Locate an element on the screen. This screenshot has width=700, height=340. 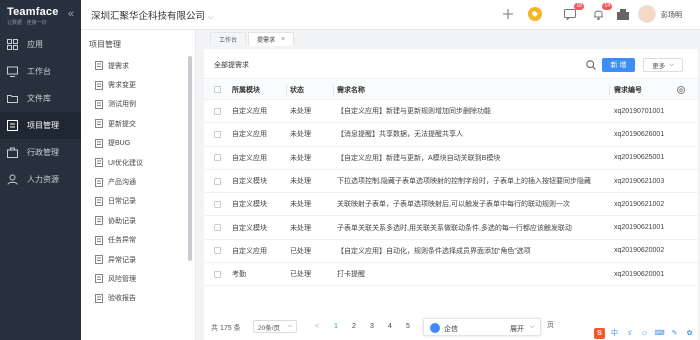
avatar is located at coordinates (647, 14).